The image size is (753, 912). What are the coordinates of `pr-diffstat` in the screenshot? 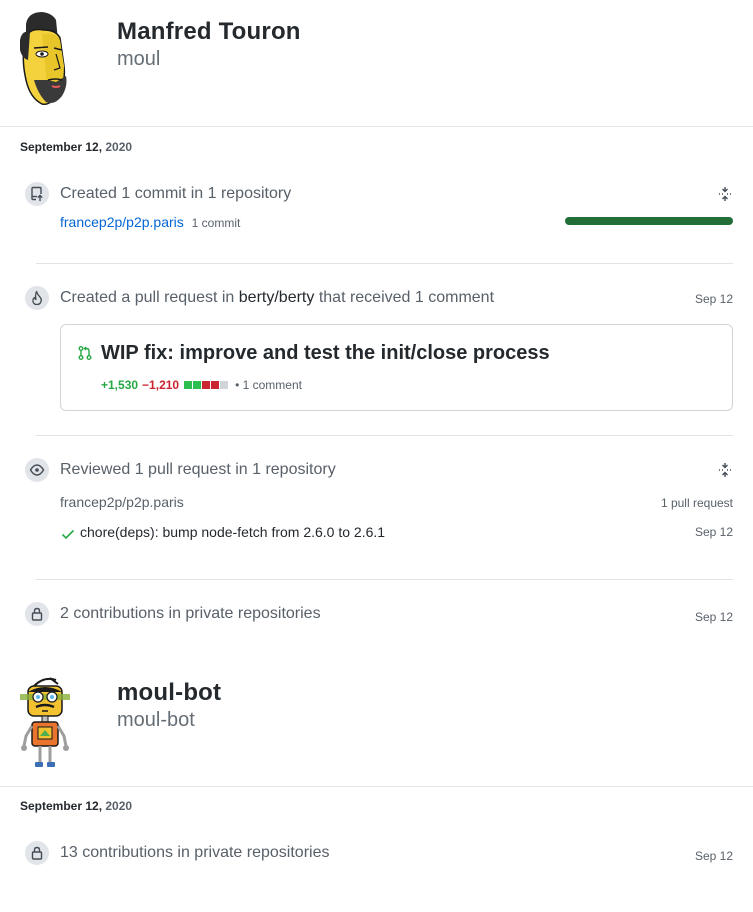 It's located at (206, 385).